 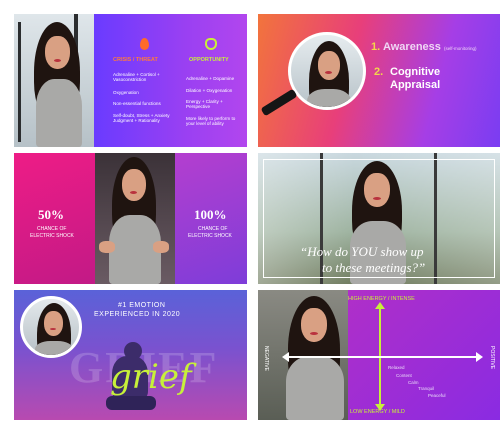 I want to click on horizontal-axis-arrow, so click(x=383, y=357).